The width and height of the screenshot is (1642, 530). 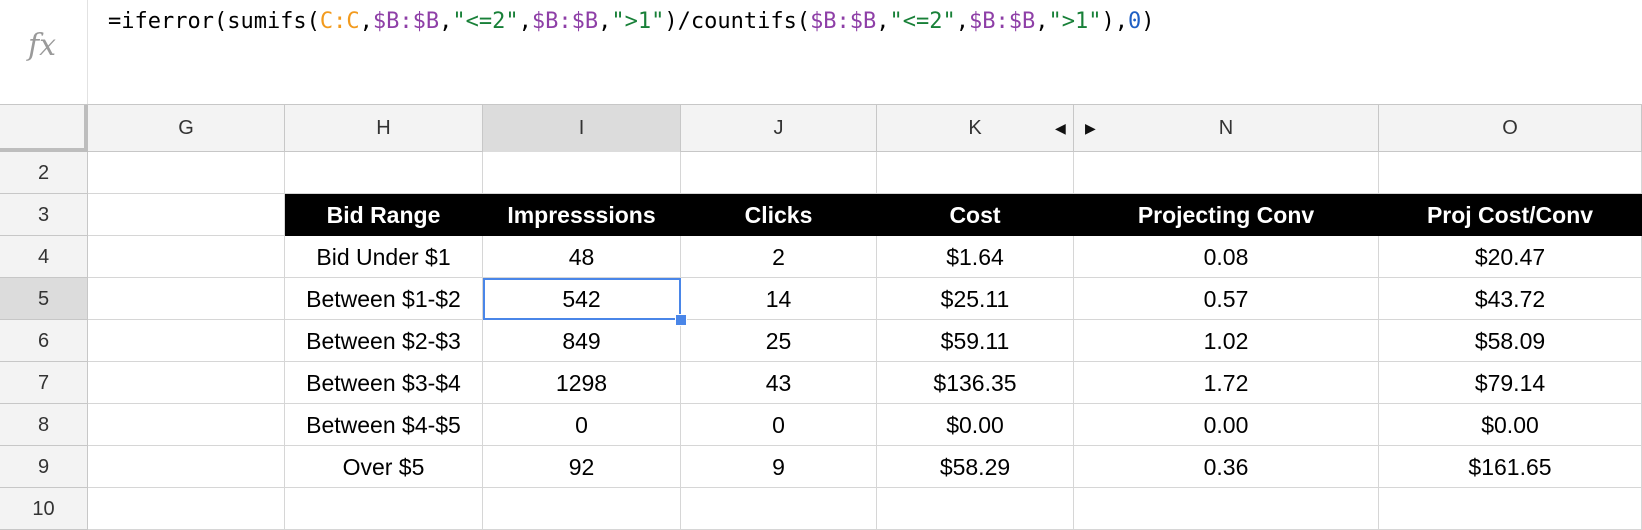 What do you see at coordinates (1075, 21) in the screenshot?
I see `formula-token: ">1"` at bounding box center [1075, 21].